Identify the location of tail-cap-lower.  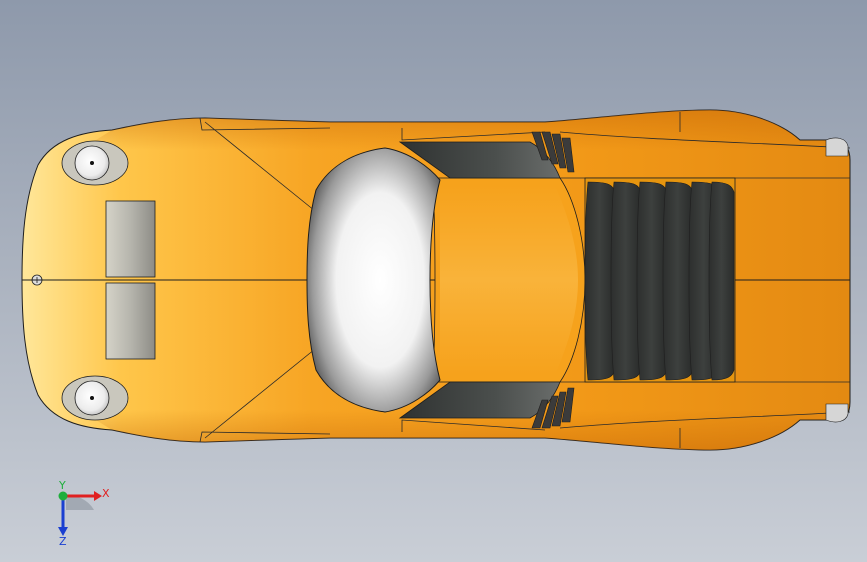
(837, 413).